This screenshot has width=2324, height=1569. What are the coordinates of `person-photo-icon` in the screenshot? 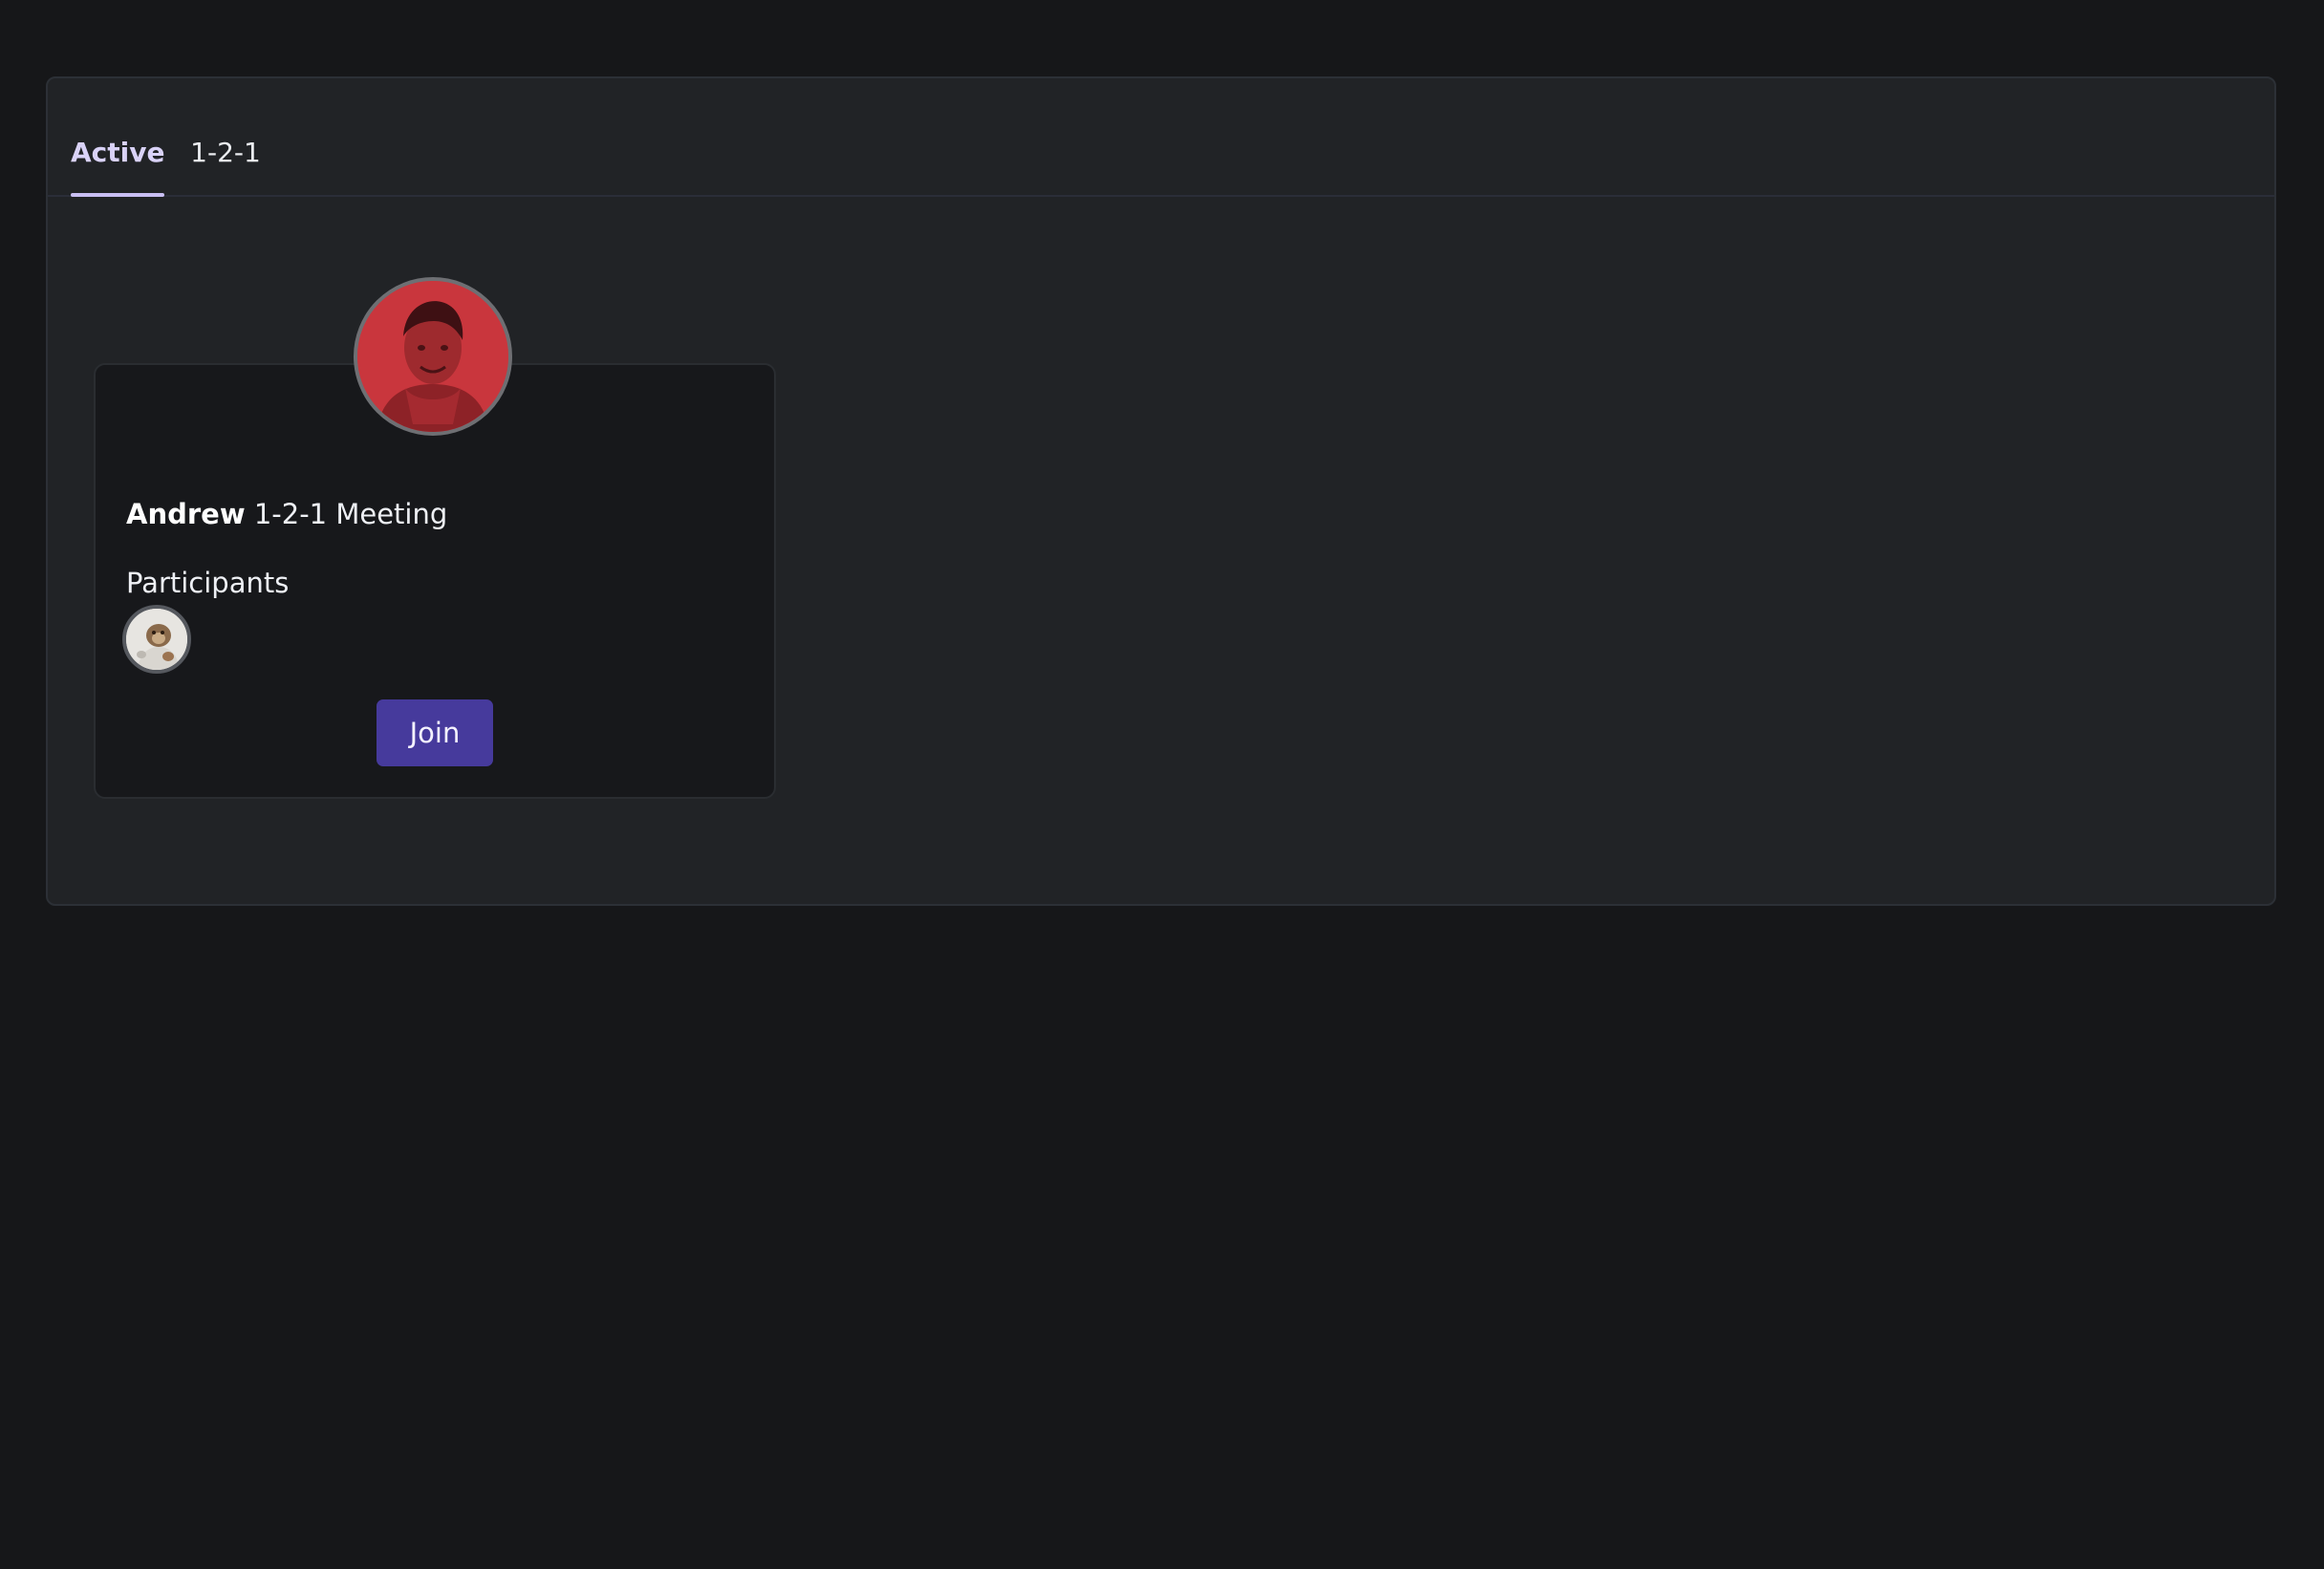 It's located at (432, 356).